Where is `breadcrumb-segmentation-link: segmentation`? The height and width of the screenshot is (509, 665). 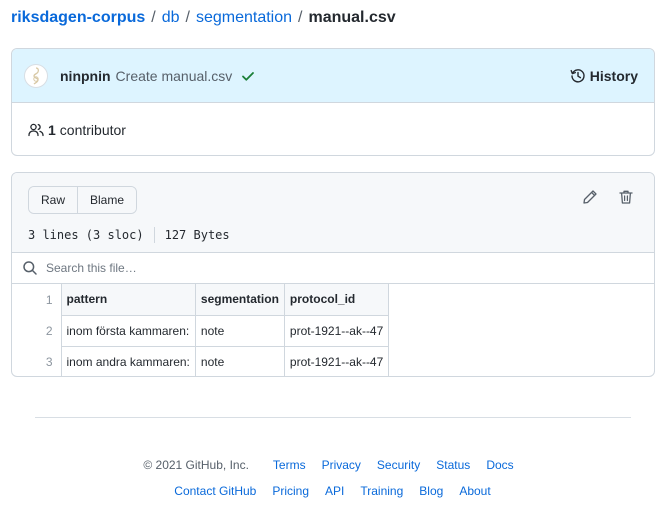
breadcrumb-segmentation-link: segmentation is located at coordinates (244, 18).